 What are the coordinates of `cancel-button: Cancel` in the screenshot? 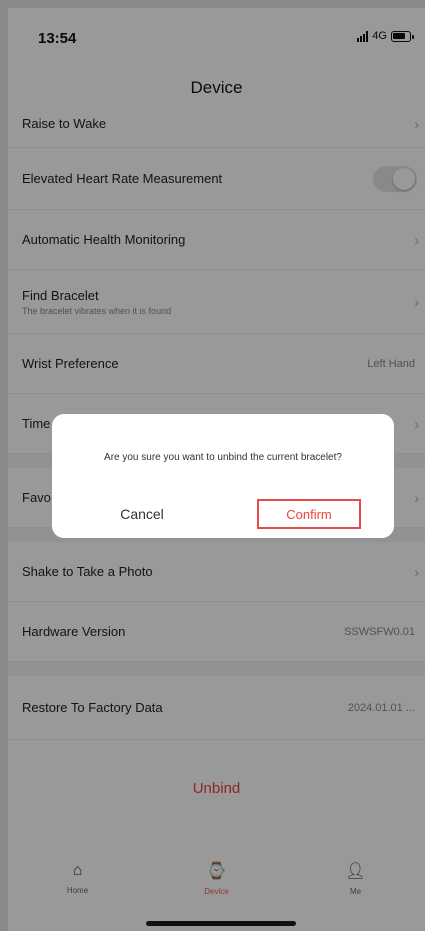 It's located at (142, 514).